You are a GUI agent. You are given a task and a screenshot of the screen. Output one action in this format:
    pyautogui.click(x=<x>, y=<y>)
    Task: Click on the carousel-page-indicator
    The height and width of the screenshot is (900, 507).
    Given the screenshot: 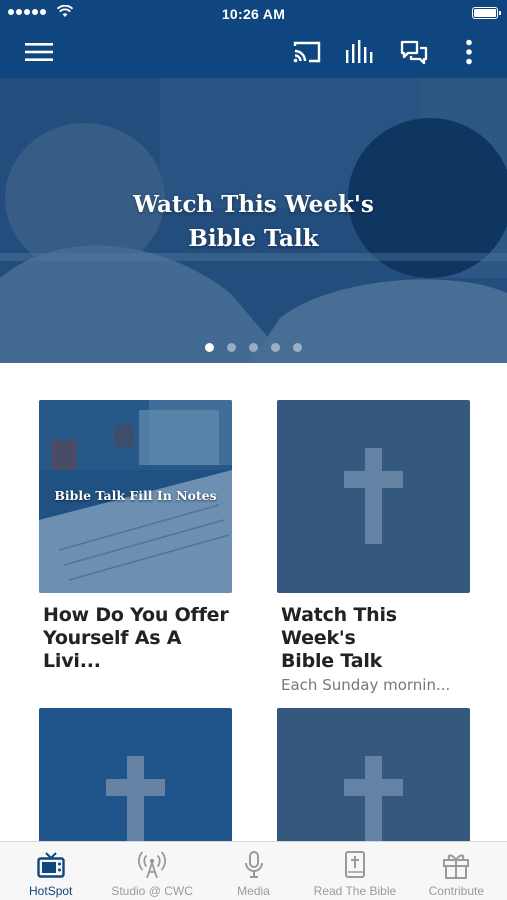 What is the action you would take?
    pyautogui.click(x=253, y=347)
    